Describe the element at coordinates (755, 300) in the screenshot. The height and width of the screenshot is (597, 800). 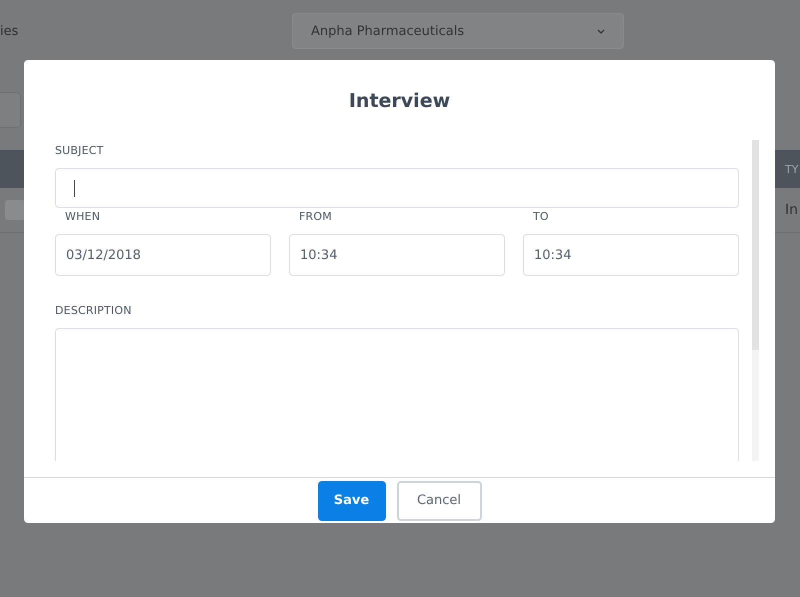
I see `scrollbar` at that location.